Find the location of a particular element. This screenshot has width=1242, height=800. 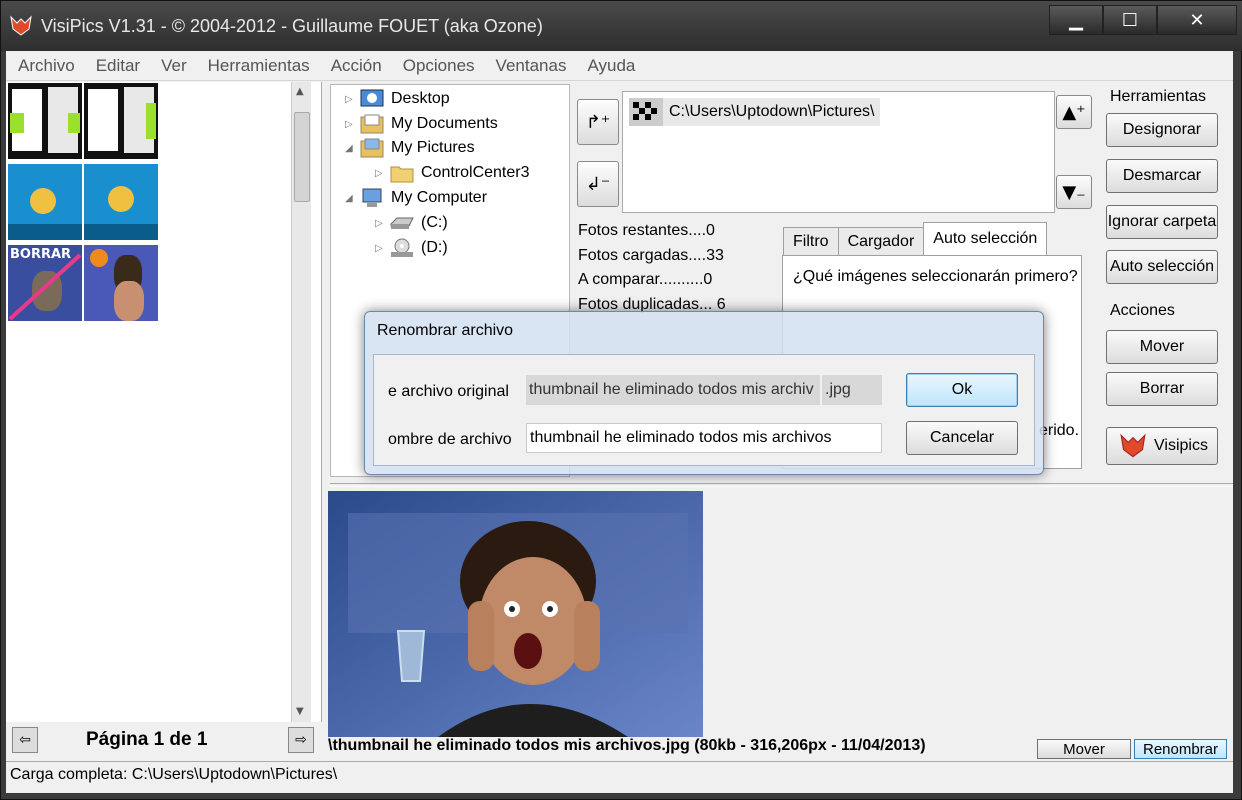

triangle-up-plus-icon: ▲⁺ is located at coordinates (1074, 112).